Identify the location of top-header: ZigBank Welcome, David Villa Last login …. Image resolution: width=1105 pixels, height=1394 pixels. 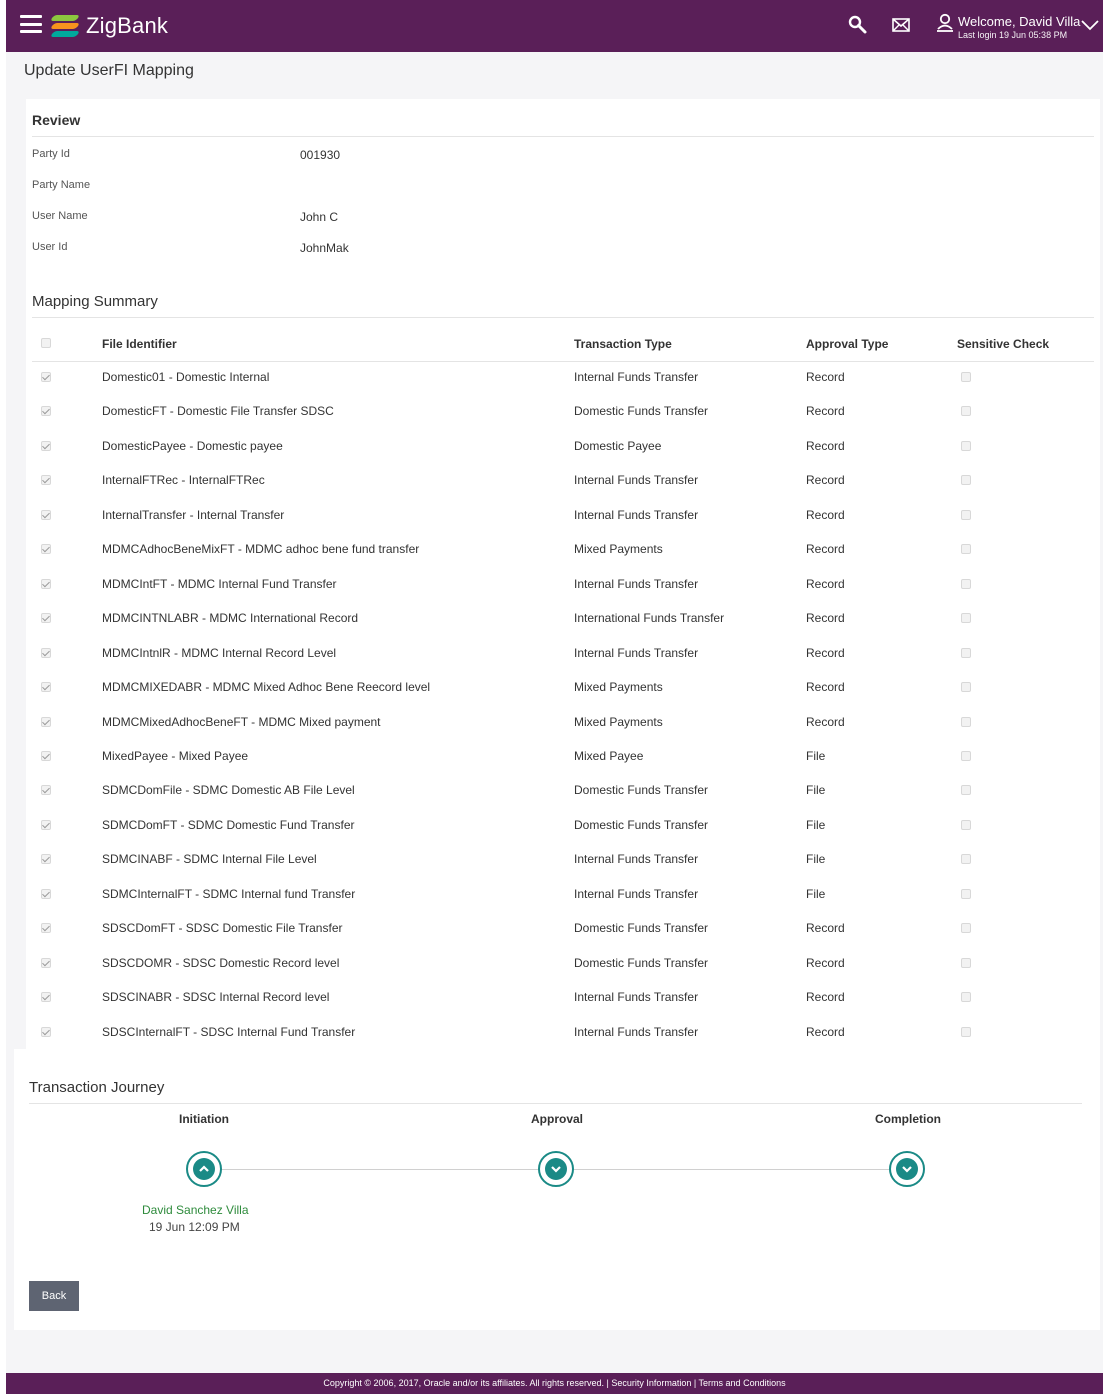
(554, 26).